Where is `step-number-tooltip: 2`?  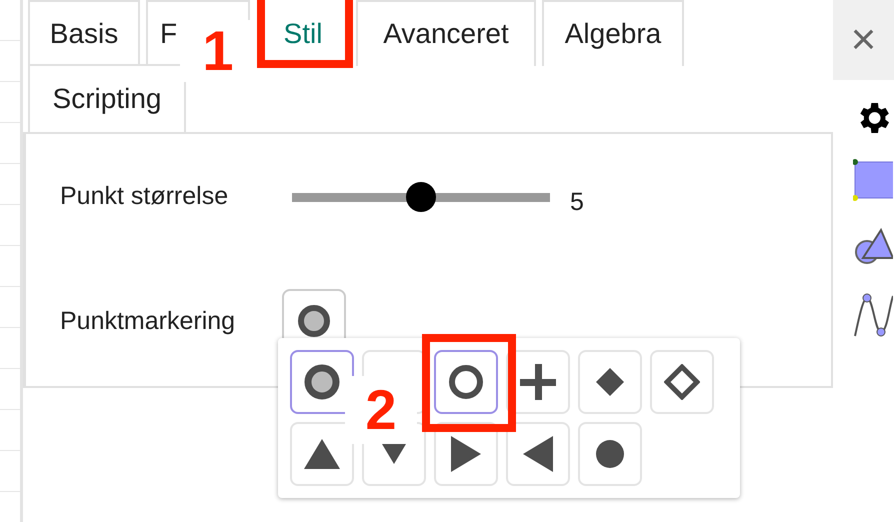 step-number-tooltip: 2 is located at coordinates (381, 410).